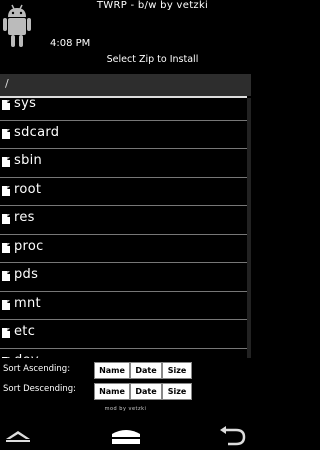 The image size is (320, 450). What do you see at coordinates (27, 303) in the screenshot?
I see `file-name: mnt` at bounding box center [27, 303].